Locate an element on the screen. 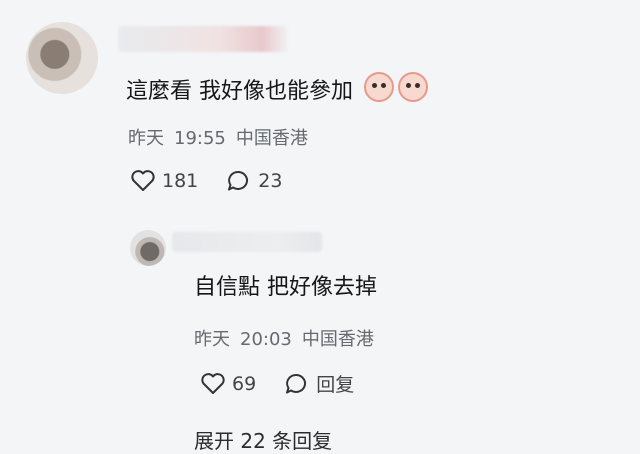 The width and height of the screenshot is (640, 454). comment-date: 昨天 is located at coordinates (146, 138).